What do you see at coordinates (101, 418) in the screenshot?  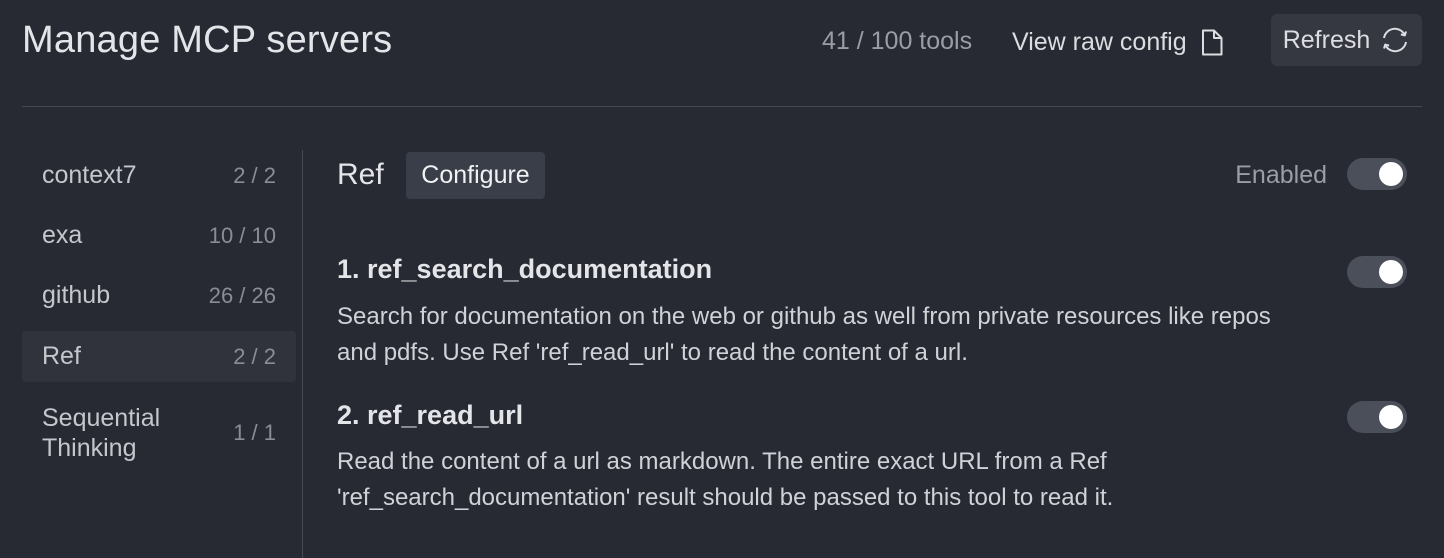 I see `server-name-line1: Sequential` at bounding box center [101, 418].